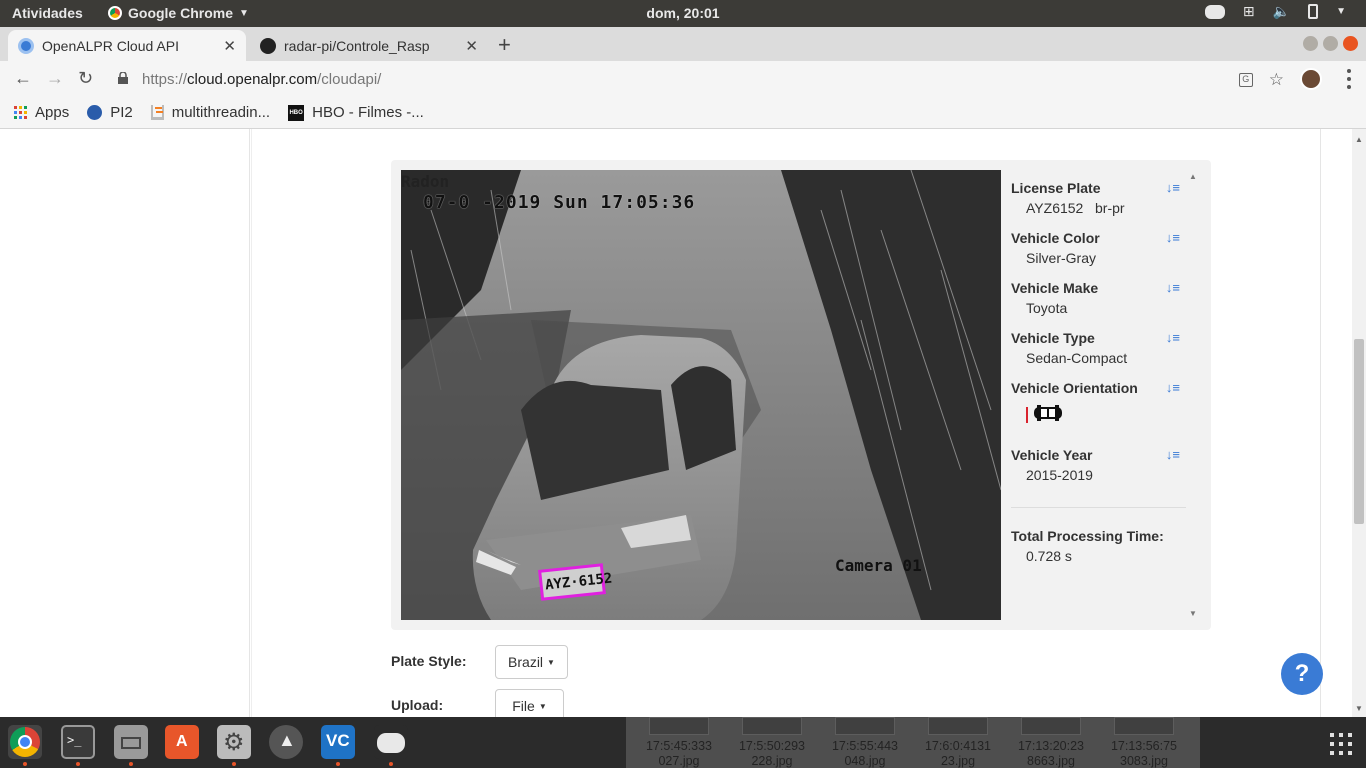 The image size is (1366, 768). I want to click on file-name-line: 048.jpg, so click(865, 761).